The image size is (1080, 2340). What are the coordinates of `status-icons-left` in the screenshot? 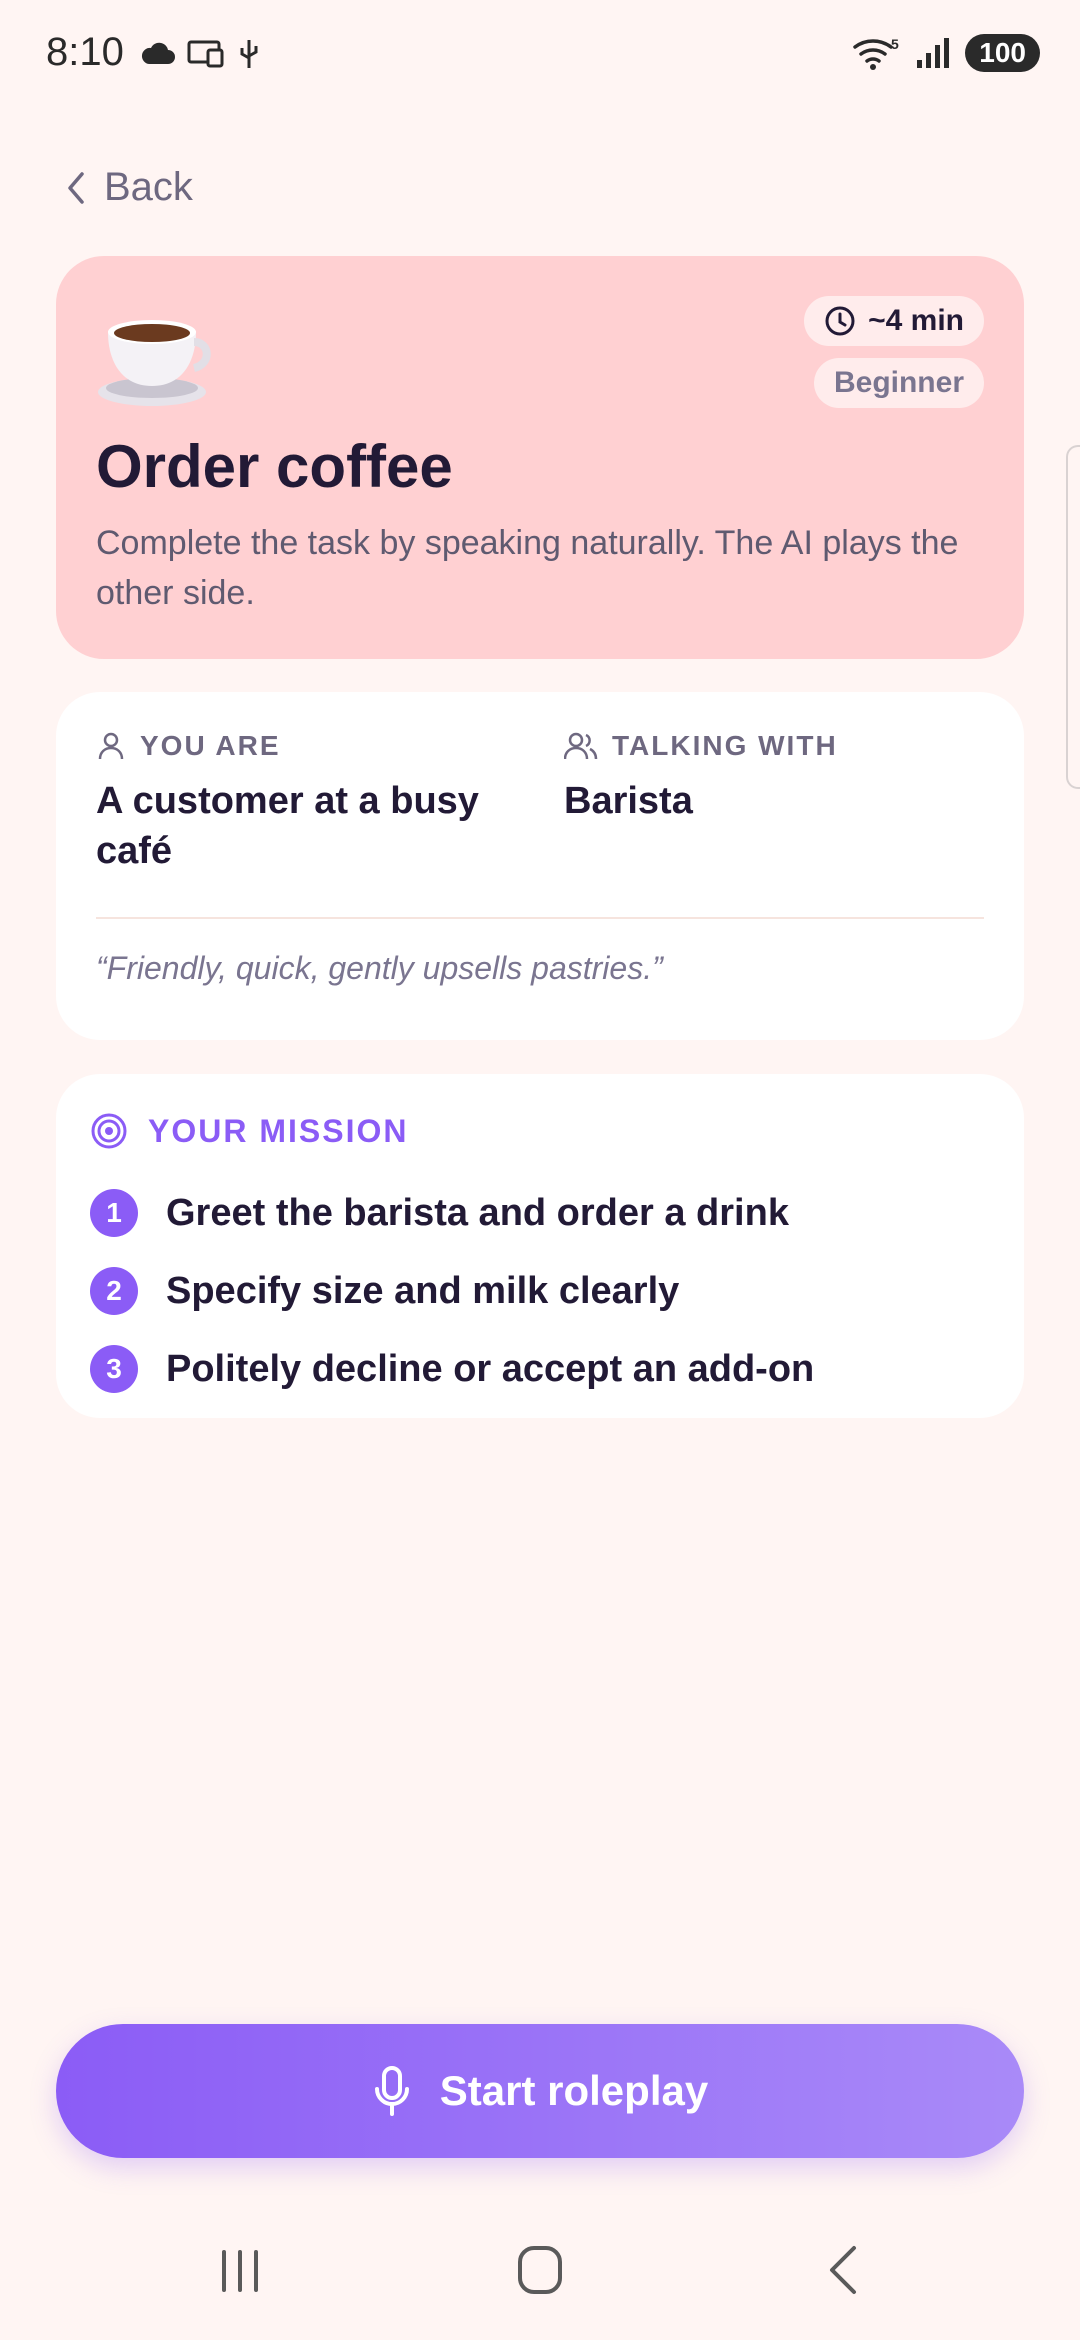 It's located at (201, 54).